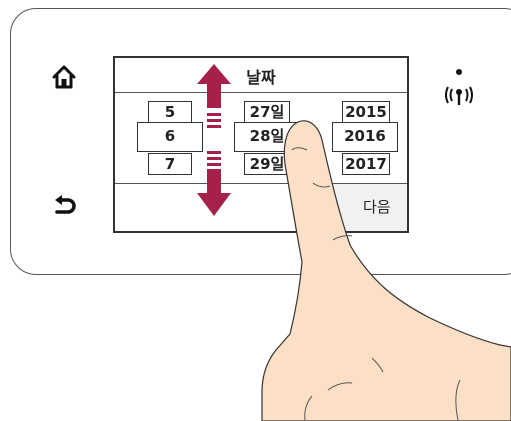  I want to click on home-icon, so click(64, 77).